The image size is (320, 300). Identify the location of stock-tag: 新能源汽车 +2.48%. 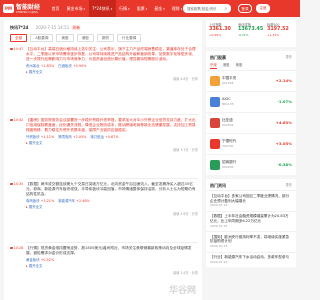
(74, 201).